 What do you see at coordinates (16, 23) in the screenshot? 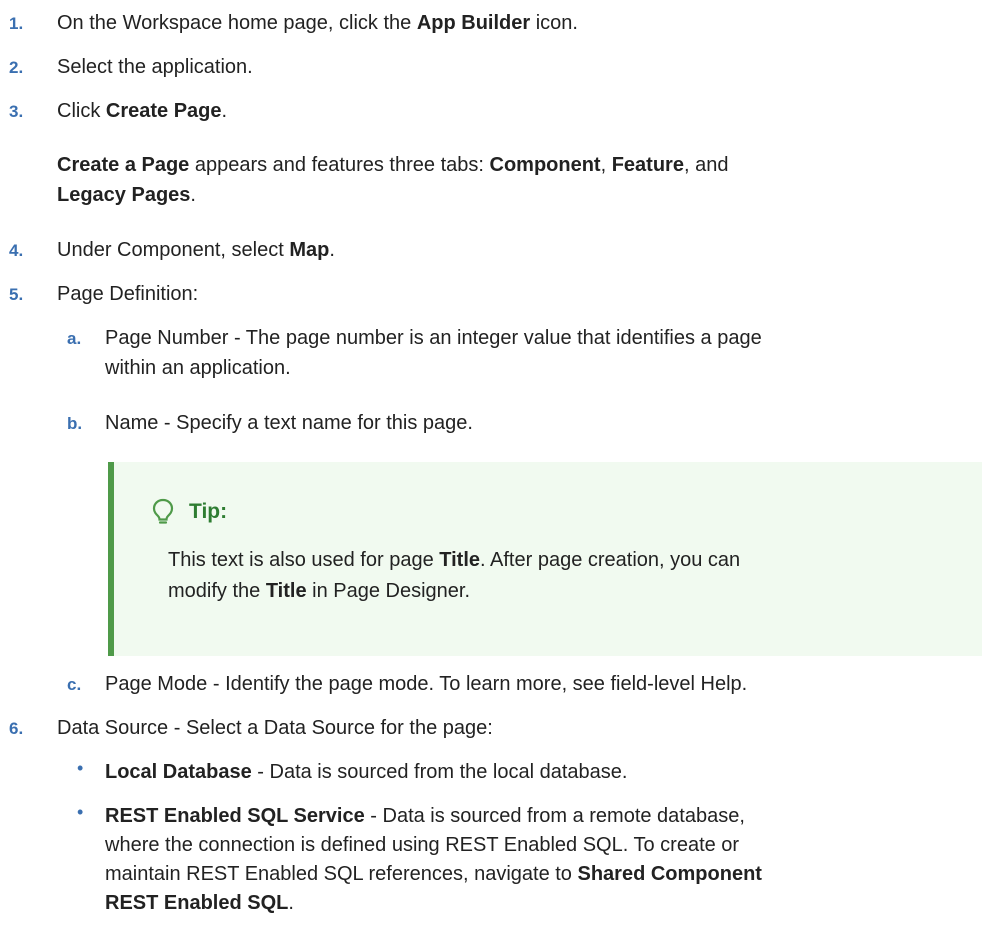
I see `step-number: 1.` at bounding box center [16, 23].